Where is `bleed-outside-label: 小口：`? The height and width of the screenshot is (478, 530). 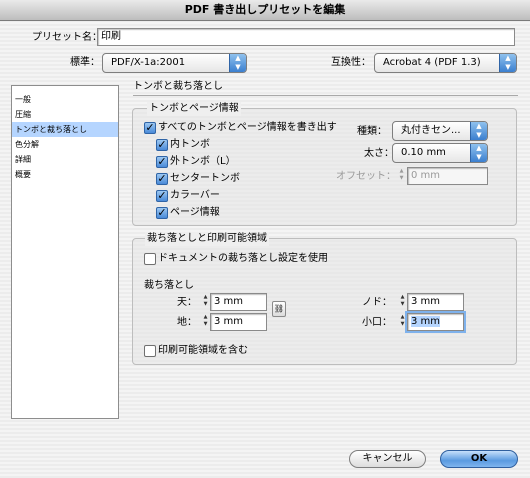
bleed-outside-label: 小口： is located at coordinates (377, 322).